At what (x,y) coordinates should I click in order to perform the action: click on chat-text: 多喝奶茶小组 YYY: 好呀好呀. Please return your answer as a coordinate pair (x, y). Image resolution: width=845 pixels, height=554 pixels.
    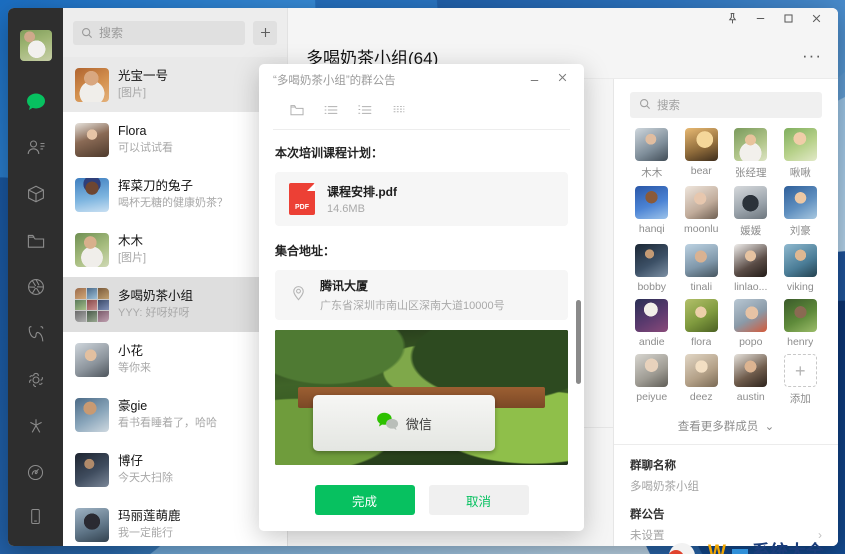
    Looking at the image, I should click on (197, 304).